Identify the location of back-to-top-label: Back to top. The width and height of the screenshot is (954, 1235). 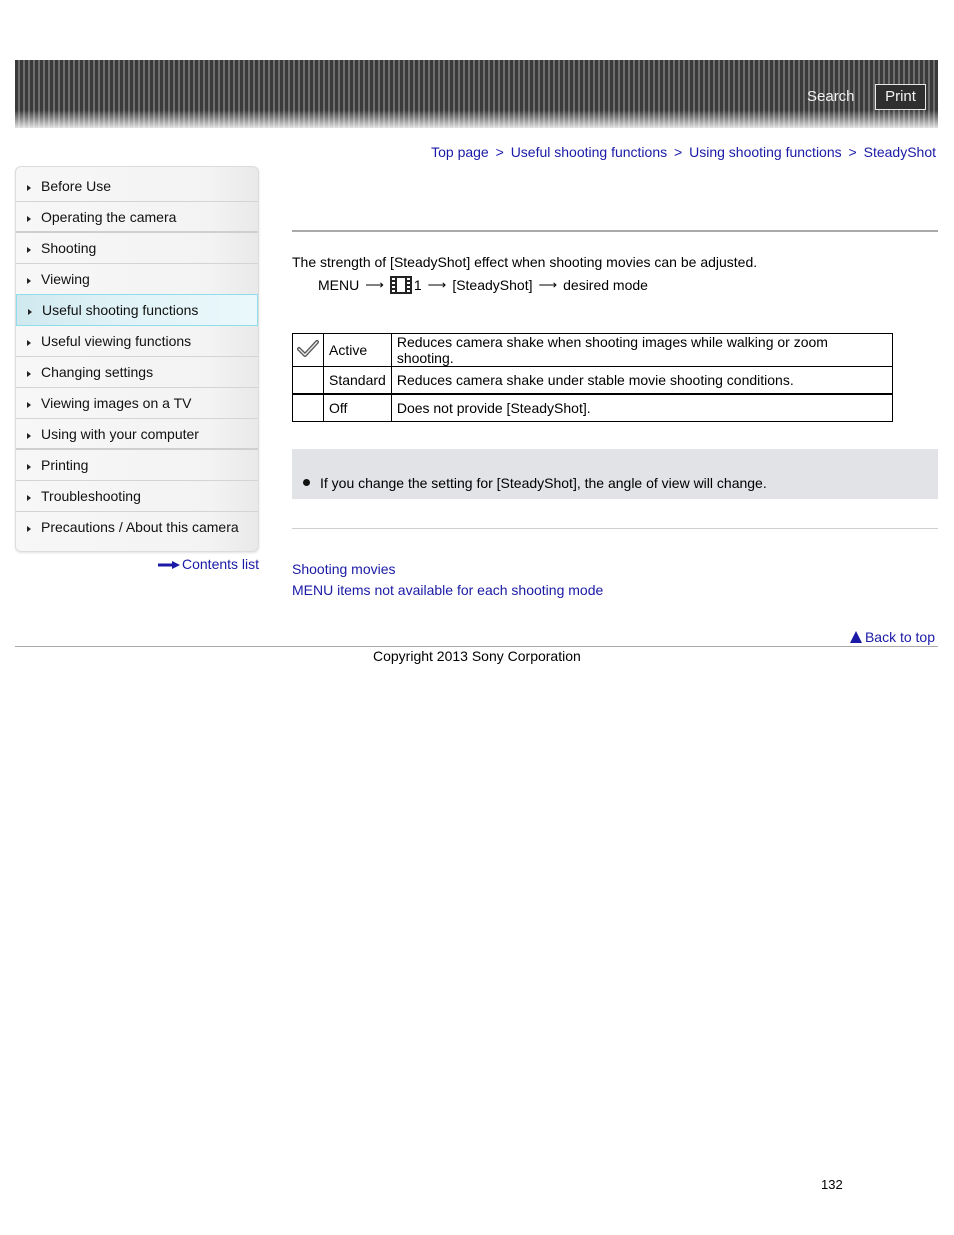
(899, 637).